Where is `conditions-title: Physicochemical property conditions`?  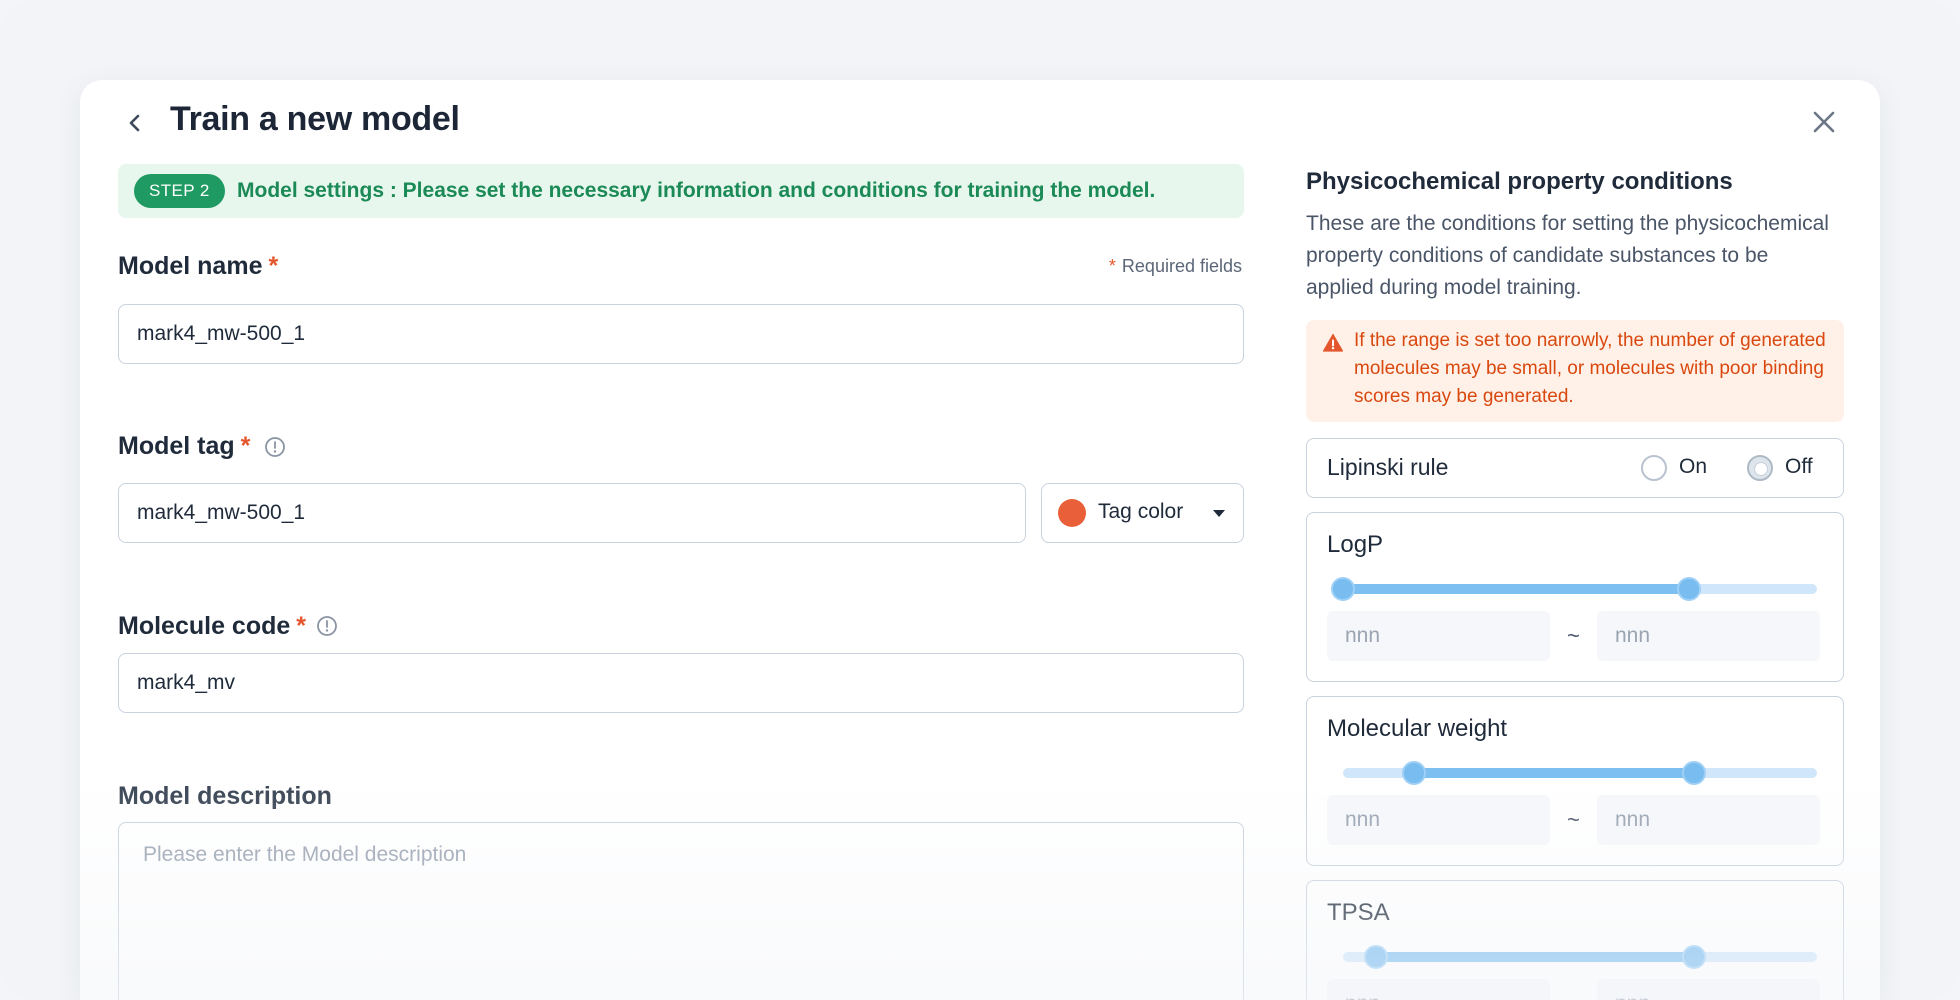
conditions-title: Physicochemical property conditions is located at coordinates (1519, 181).